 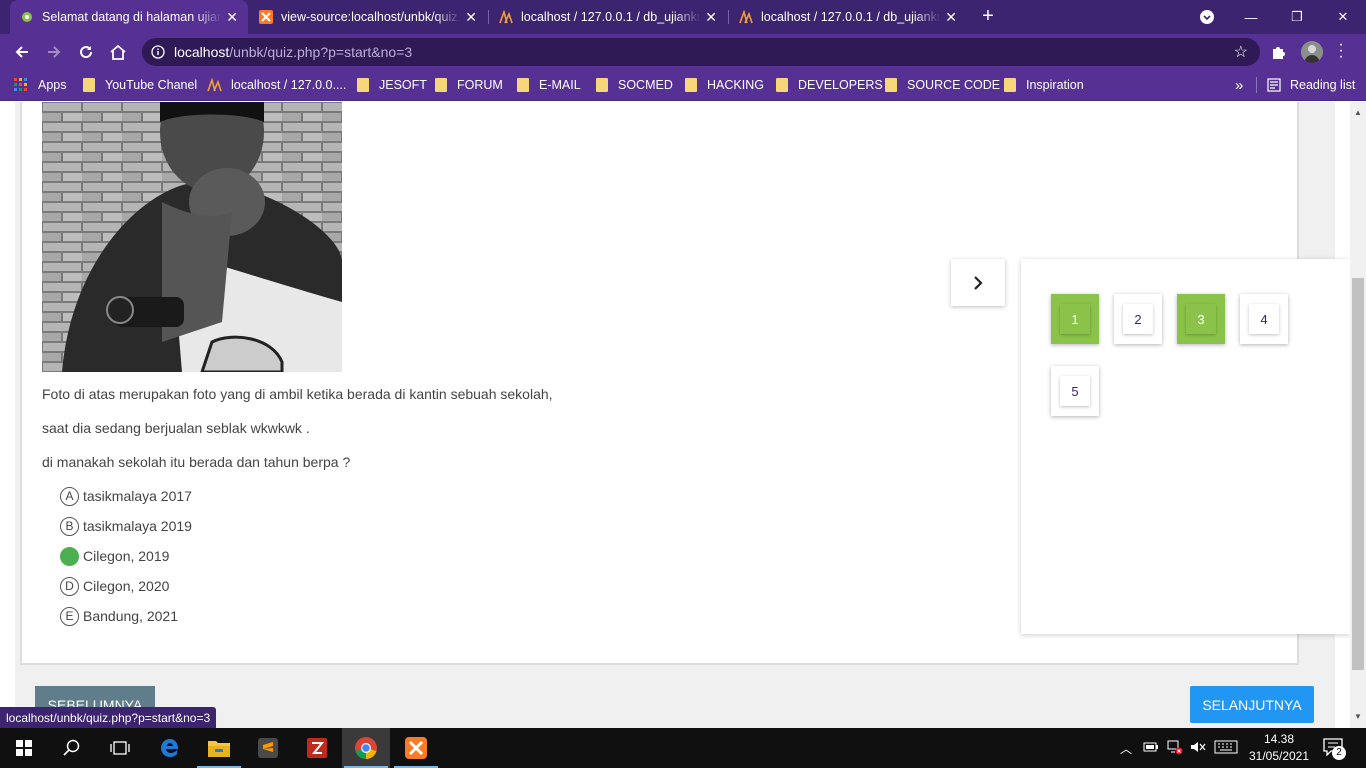 What do you see at coordinates (1279, 54) in the screenshot?
I see `extensions-icon` at bounding box center [1279, 54].